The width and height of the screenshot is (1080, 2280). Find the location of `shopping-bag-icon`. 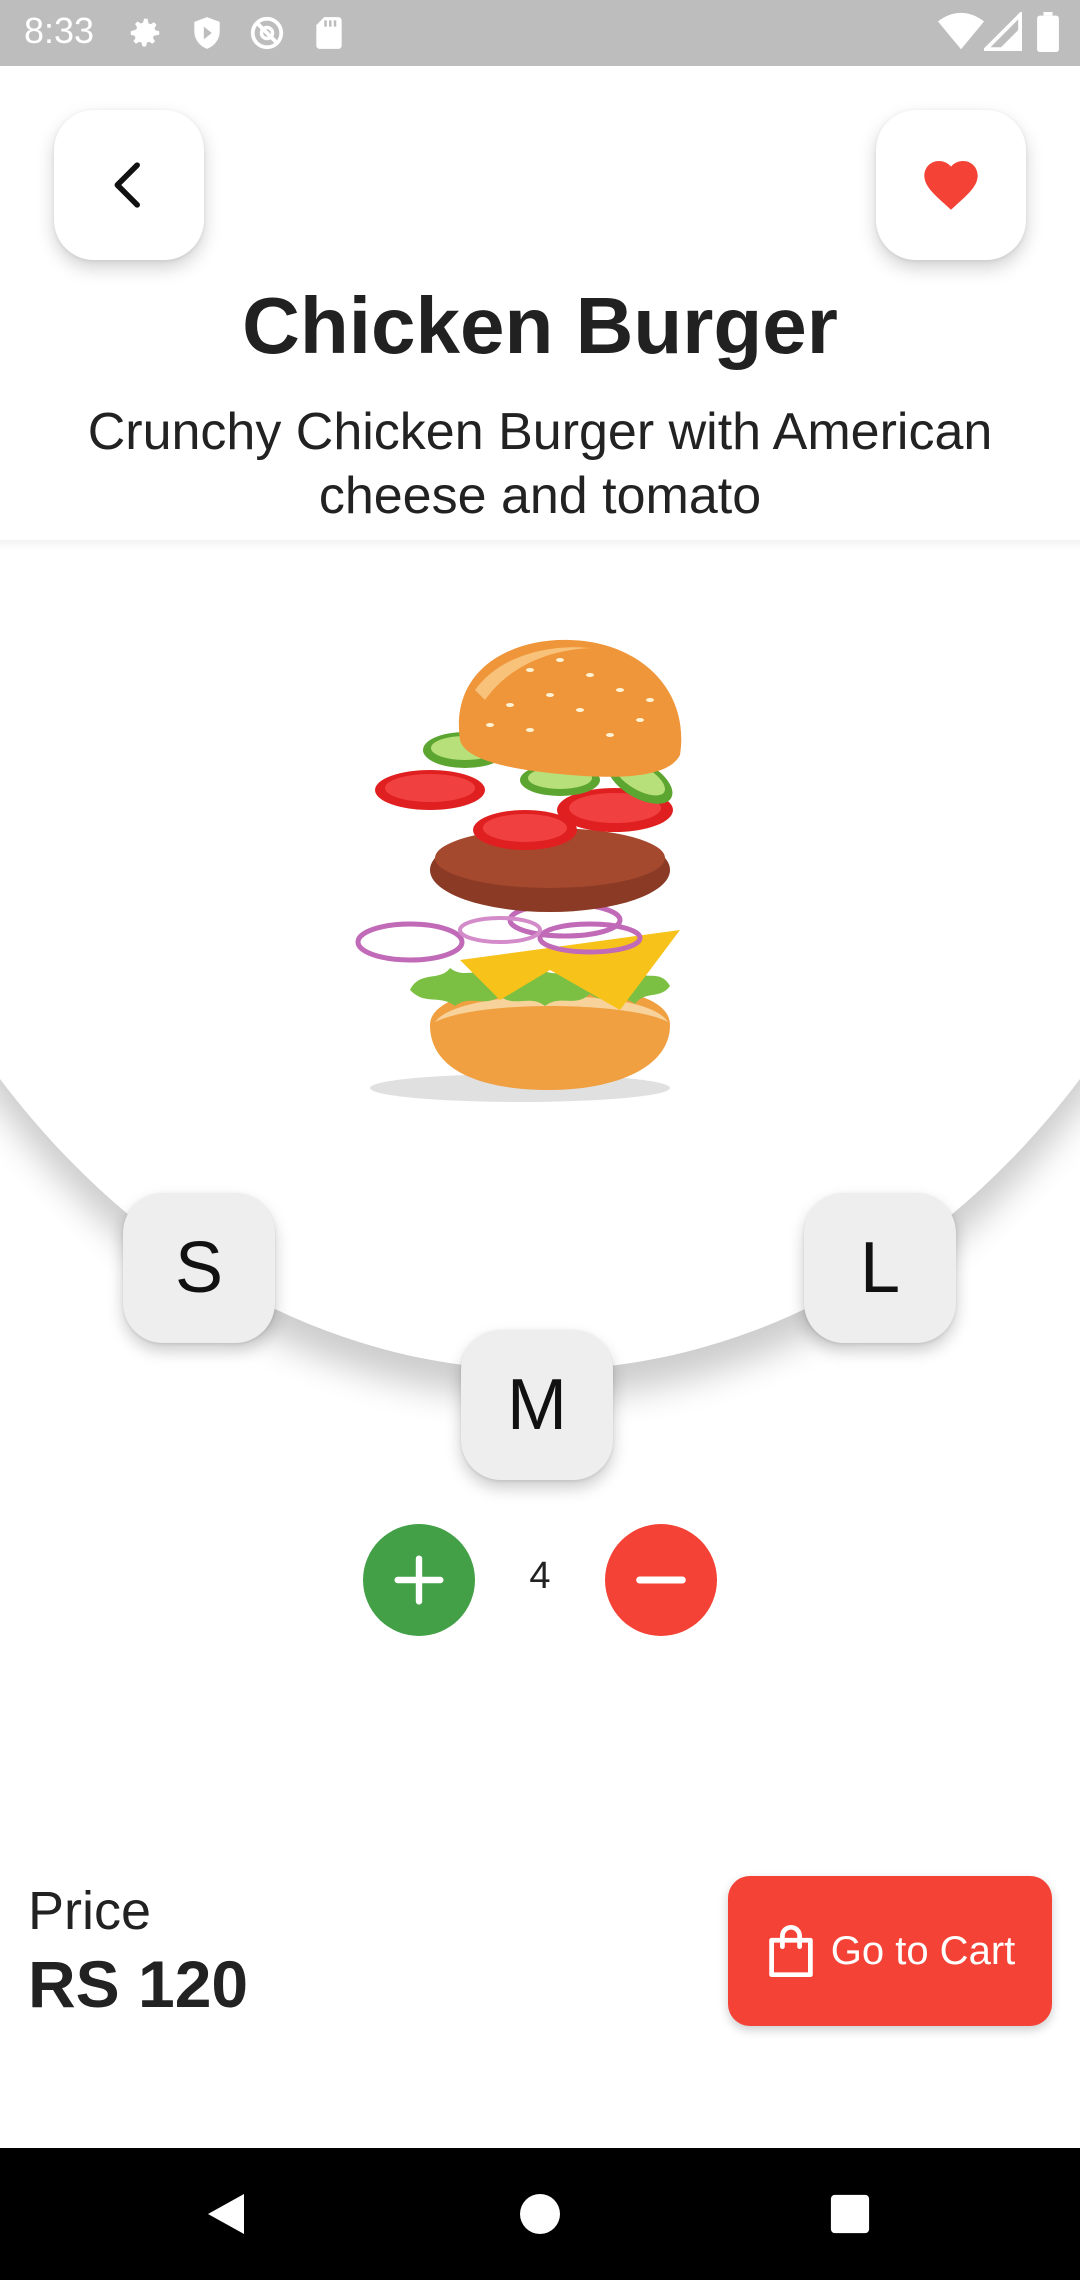

shopping-bag-icon is located at coordinates (790, 1951).